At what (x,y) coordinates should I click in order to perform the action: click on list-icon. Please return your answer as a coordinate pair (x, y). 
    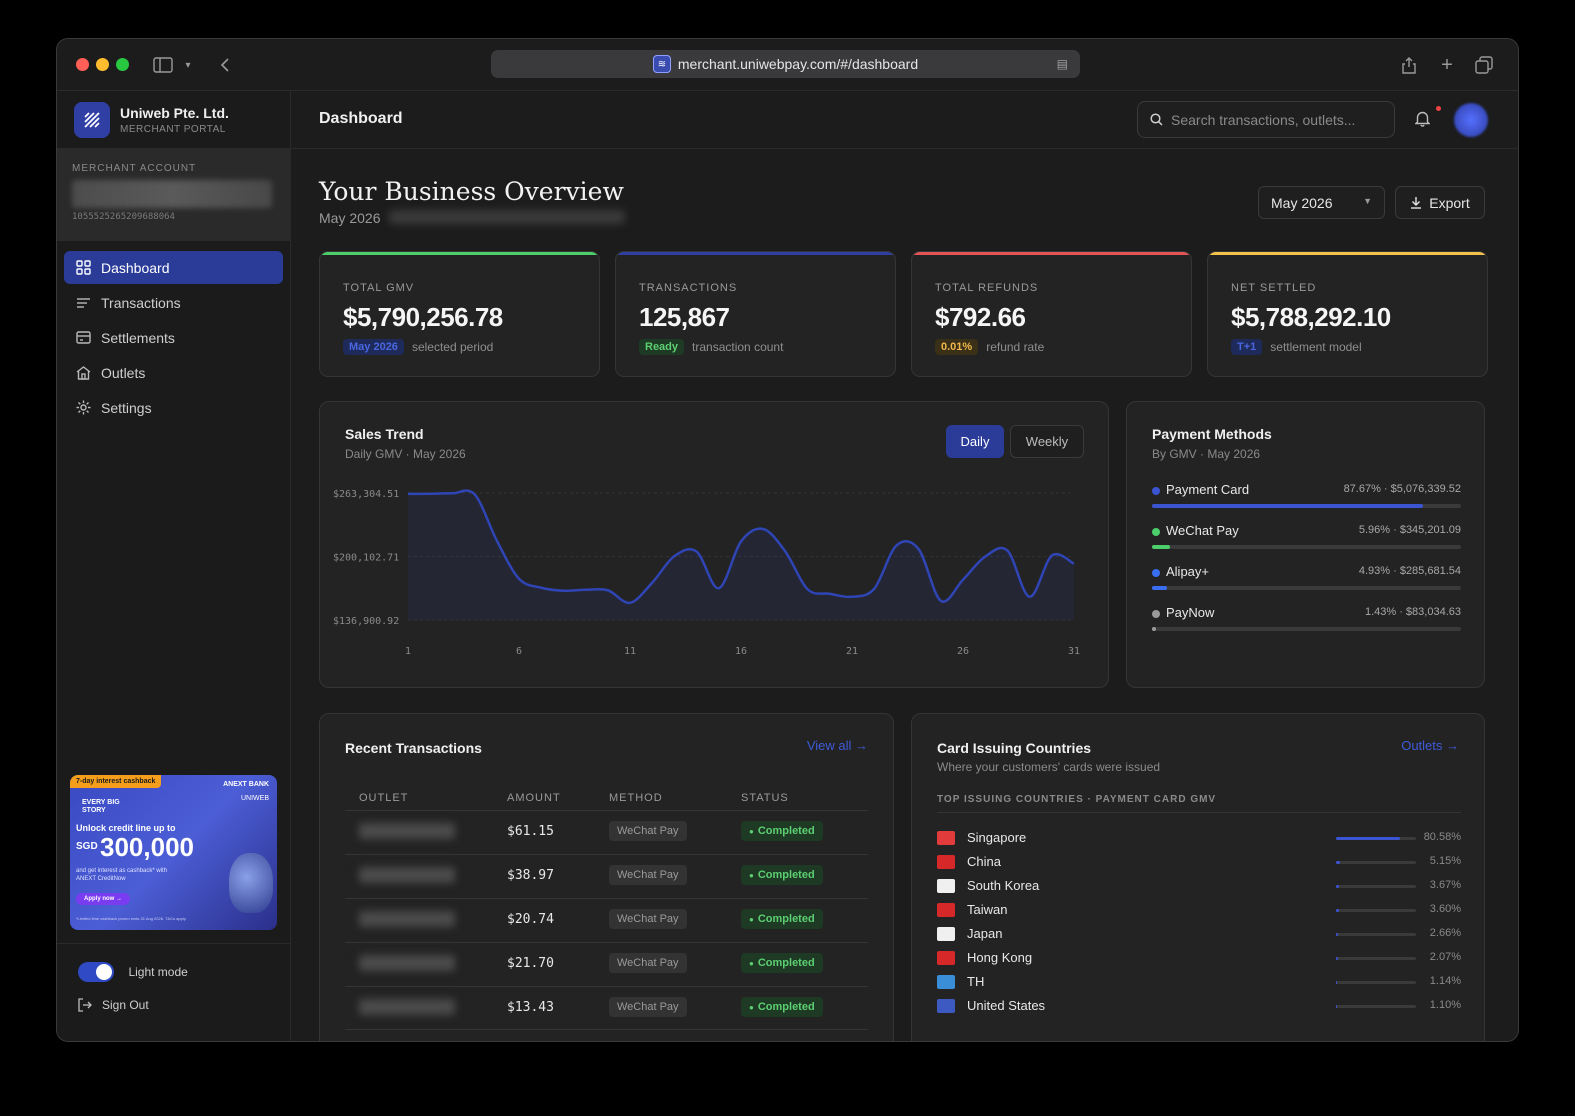
    Looking at the image, I should click on (83, 303).